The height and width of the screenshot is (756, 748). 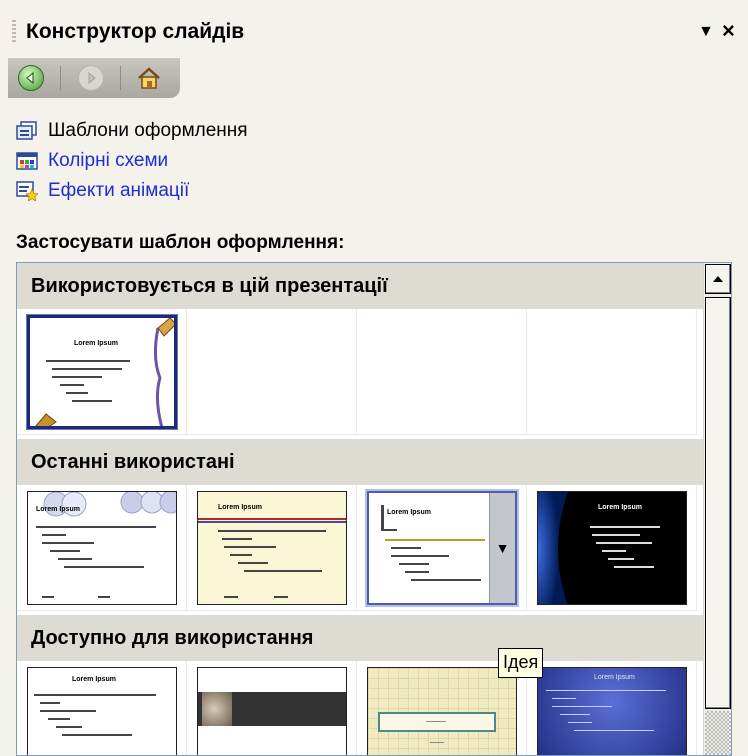 I want to click on template-thumbnail-cream: Lorem Ipsum, so click(x=272, y=548).